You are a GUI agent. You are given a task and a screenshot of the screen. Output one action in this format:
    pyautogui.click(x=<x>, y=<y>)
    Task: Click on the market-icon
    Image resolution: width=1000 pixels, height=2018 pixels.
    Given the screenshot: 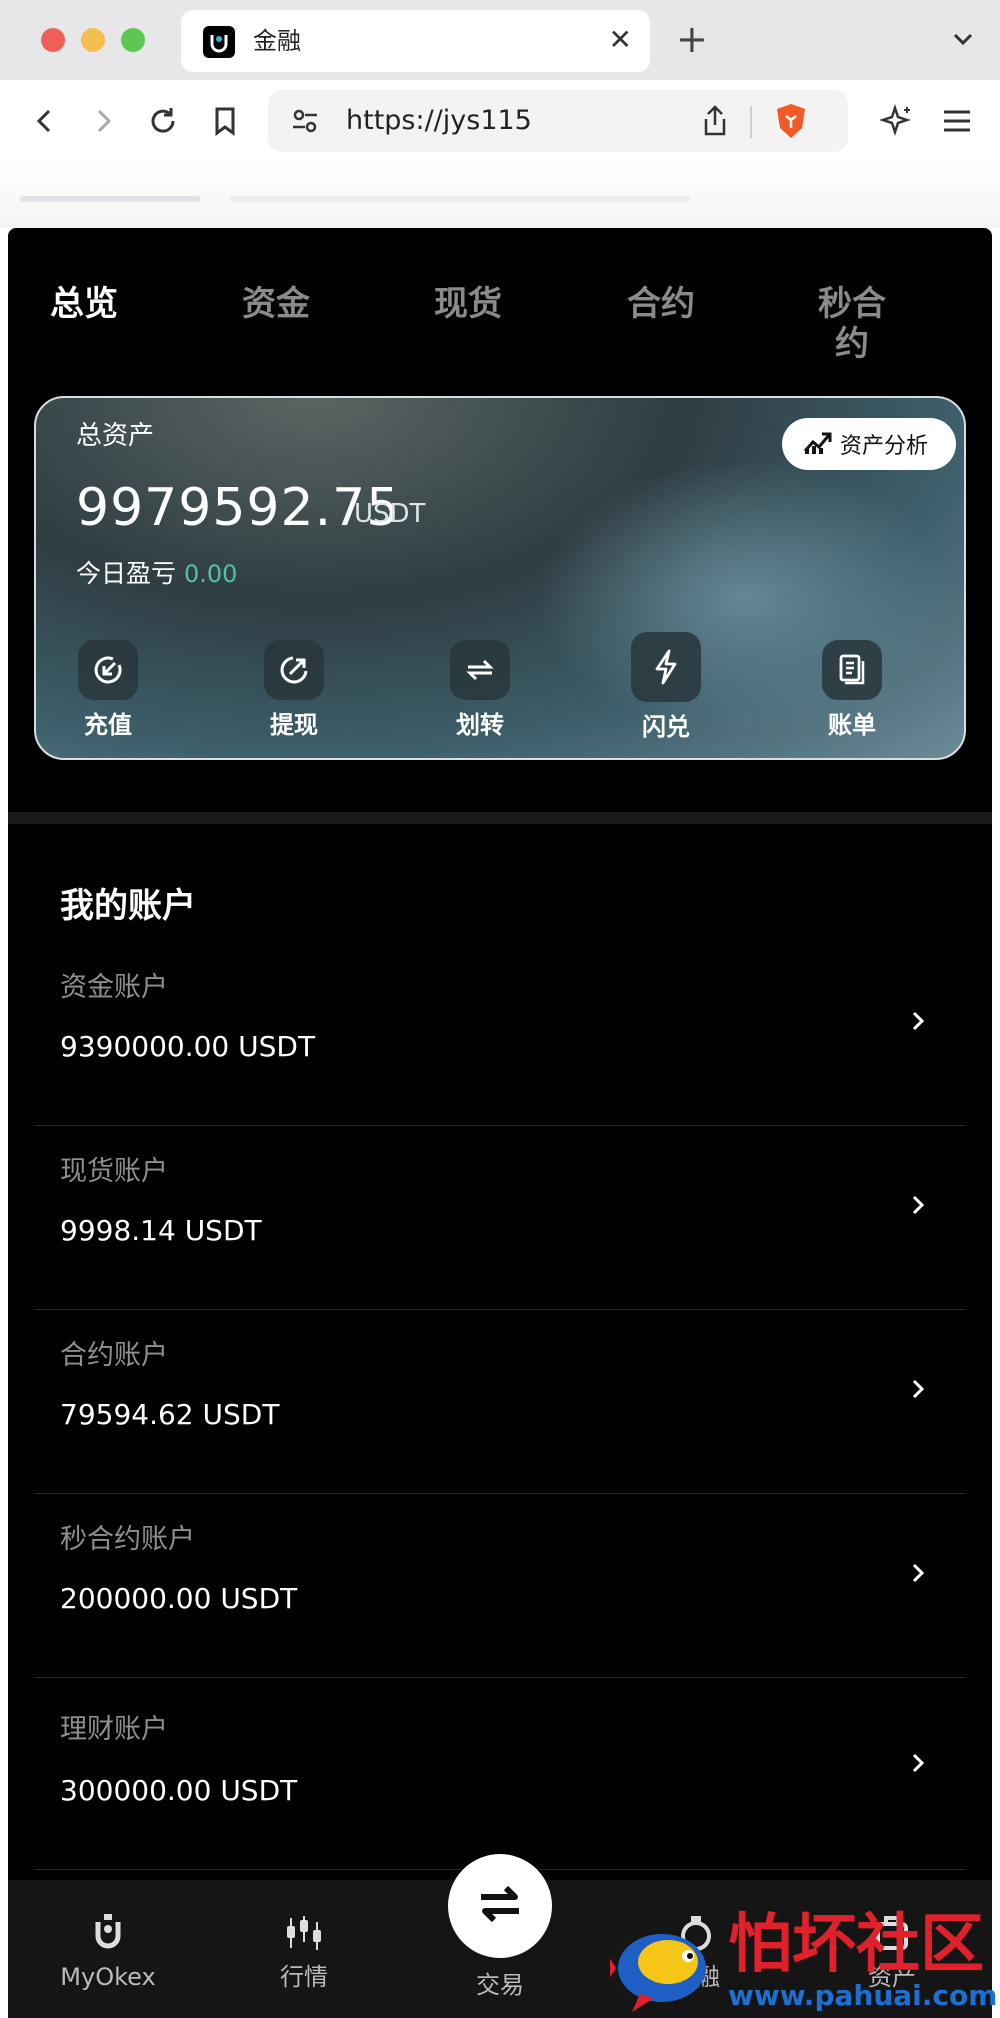 What is the action you would take?
    pyautogui.click(x=304, y=1933)
    